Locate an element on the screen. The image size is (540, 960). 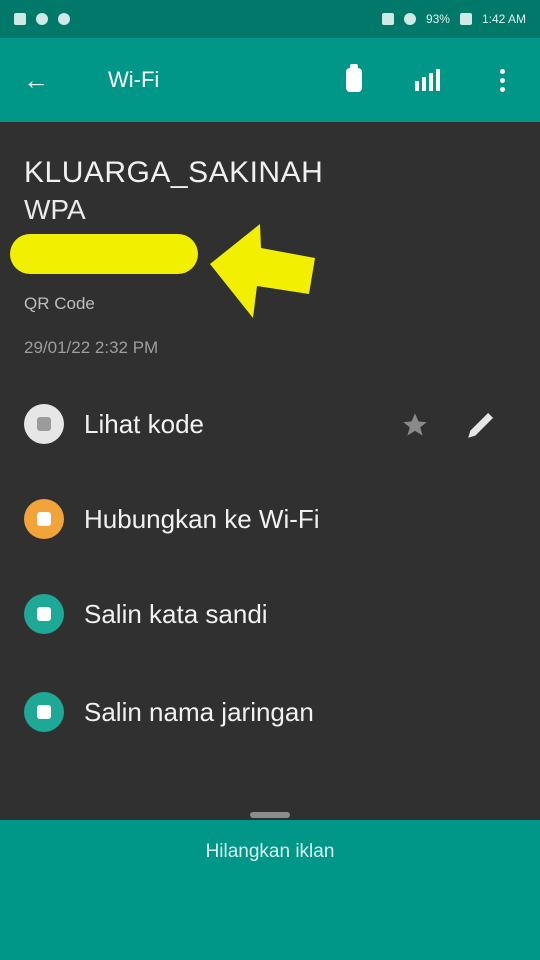
action-view-code: Lihat kode is located at coordinates (270, 424).